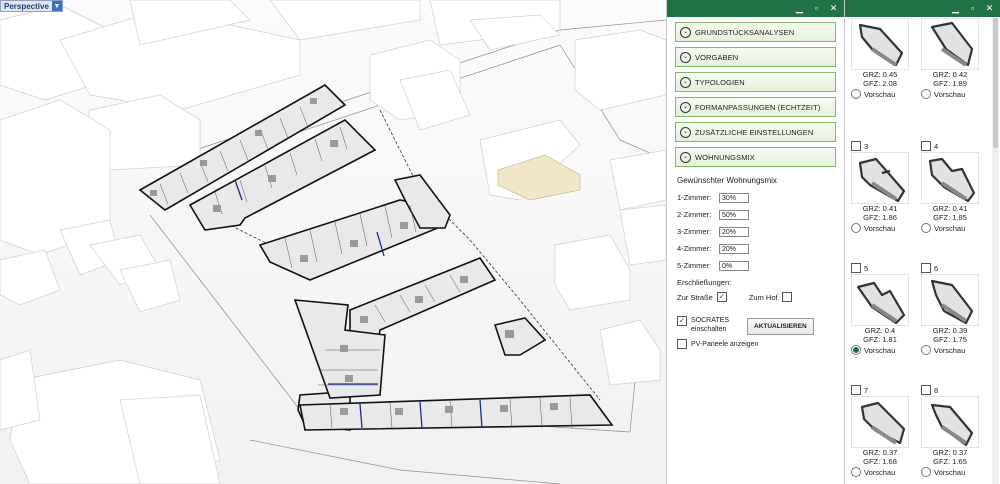  What do you see at coordinates (682, 344) in the screenshot?
I see `pv-paneele-checkbox` at bounding box center [682, 344].